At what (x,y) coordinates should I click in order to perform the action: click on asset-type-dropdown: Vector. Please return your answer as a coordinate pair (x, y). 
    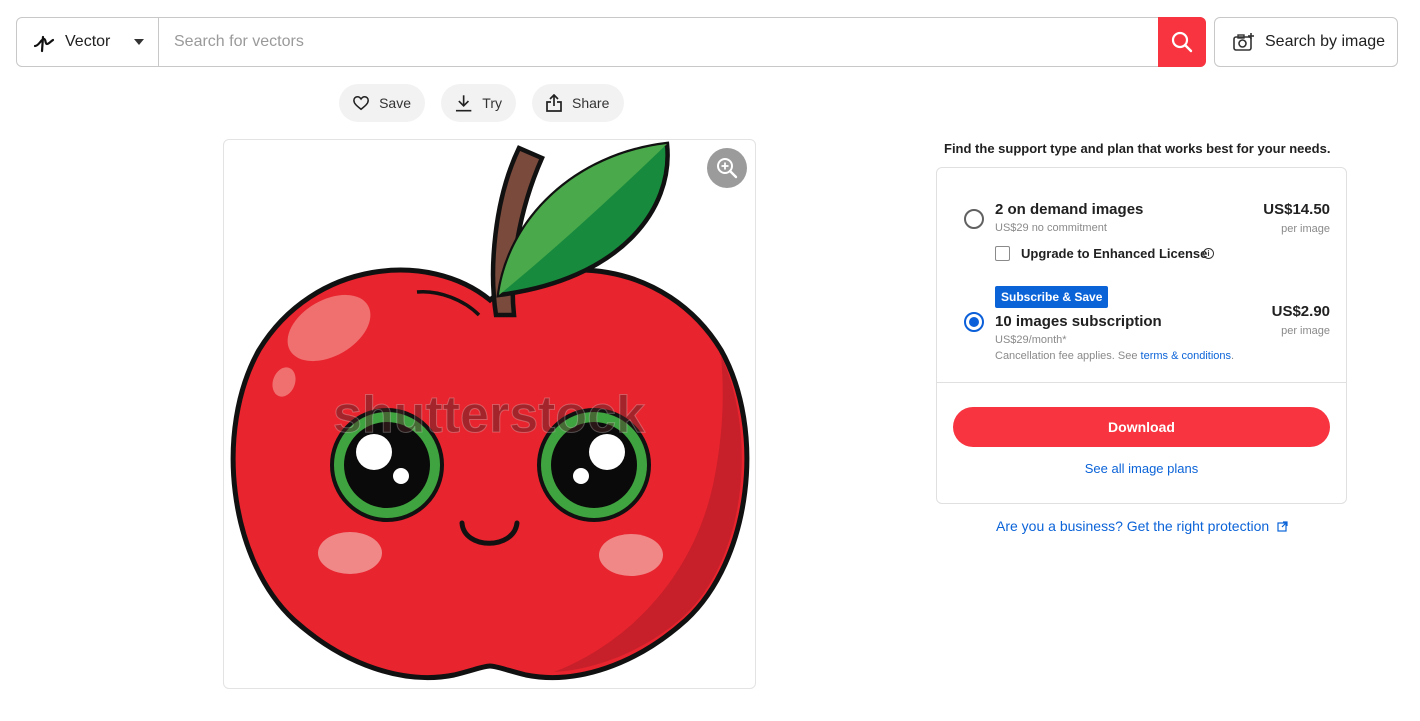
    Looking at the image, I should click on (88, 42).